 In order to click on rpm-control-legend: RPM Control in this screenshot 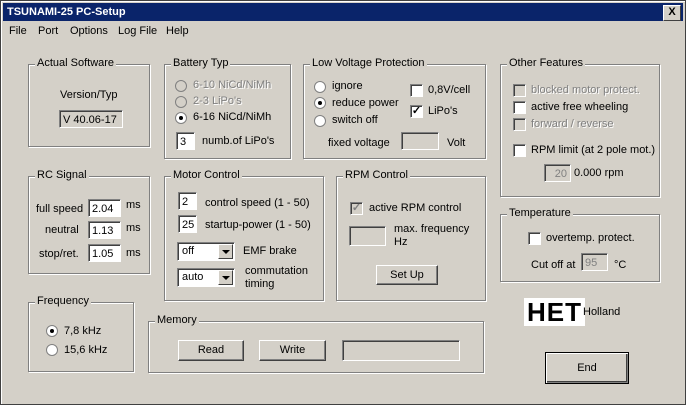, I will do `click(376, 175)`.